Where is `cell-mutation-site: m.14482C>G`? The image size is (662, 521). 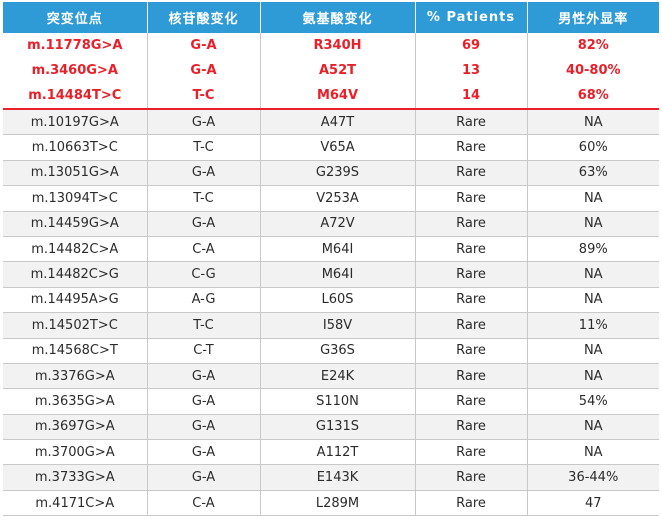
cell-mutation-site: m.14482C>G is located at coordinates (75, 274).